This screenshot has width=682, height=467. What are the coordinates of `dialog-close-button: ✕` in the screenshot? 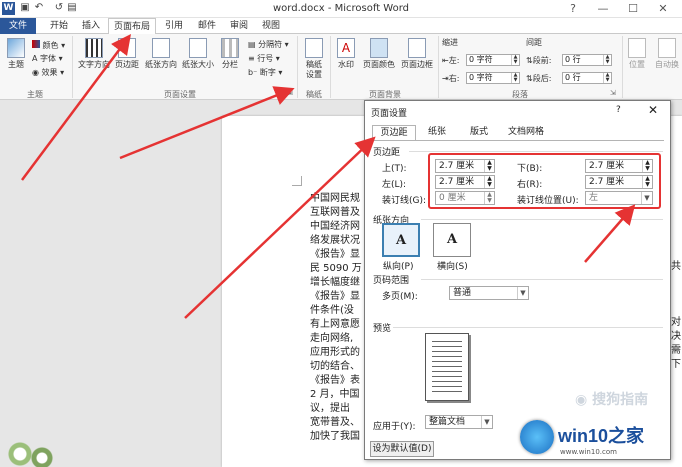 It's located at (653, 110).